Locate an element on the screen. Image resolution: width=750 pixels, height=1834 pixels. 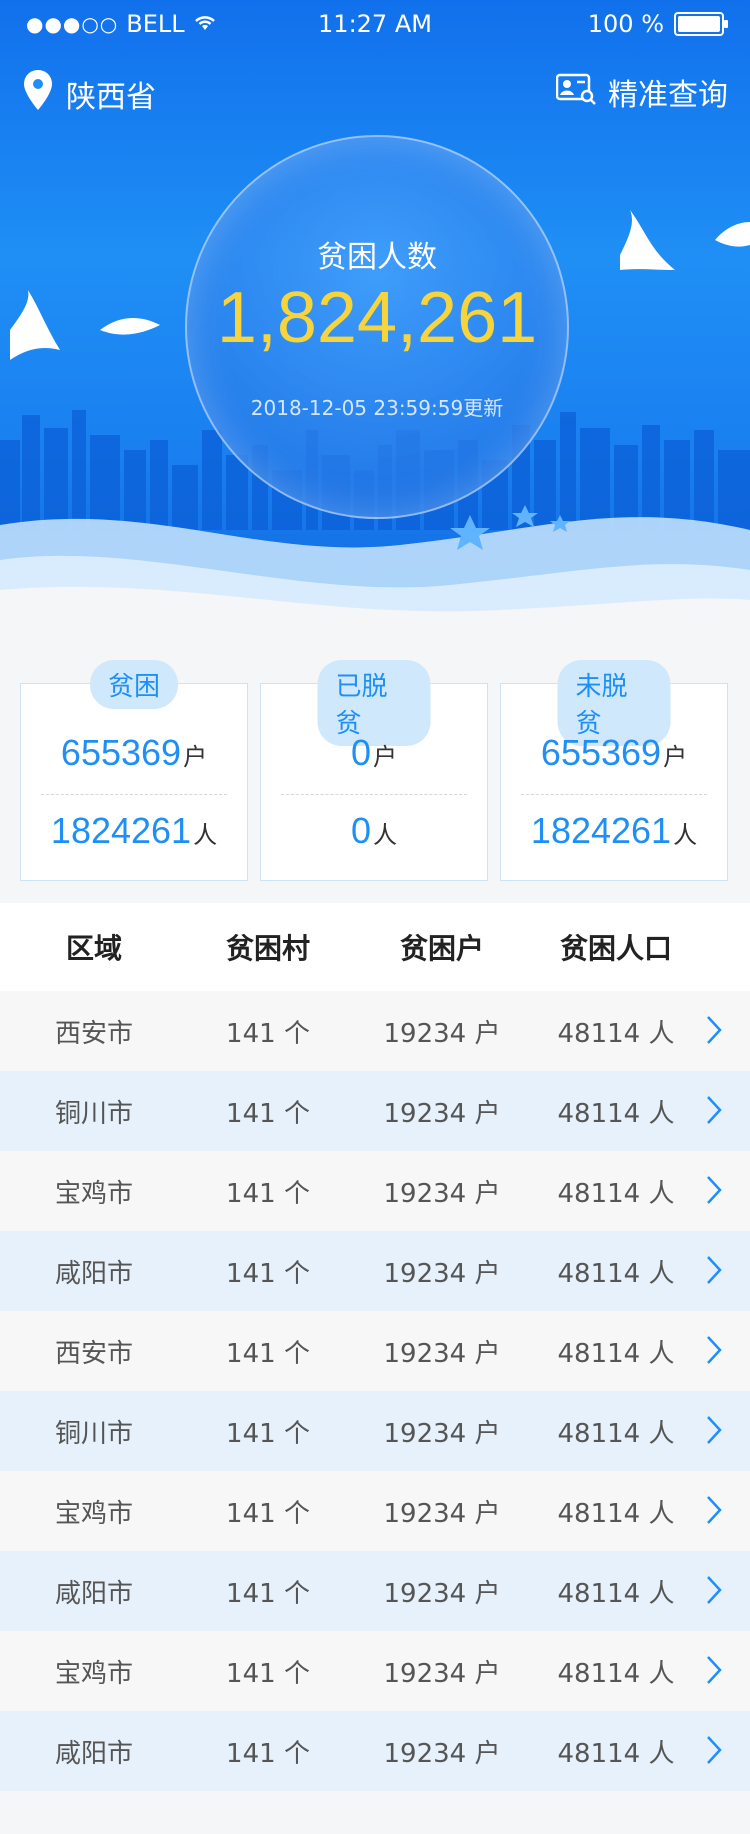
header-villages: 贫困村 is located at coordinates (267, 948).